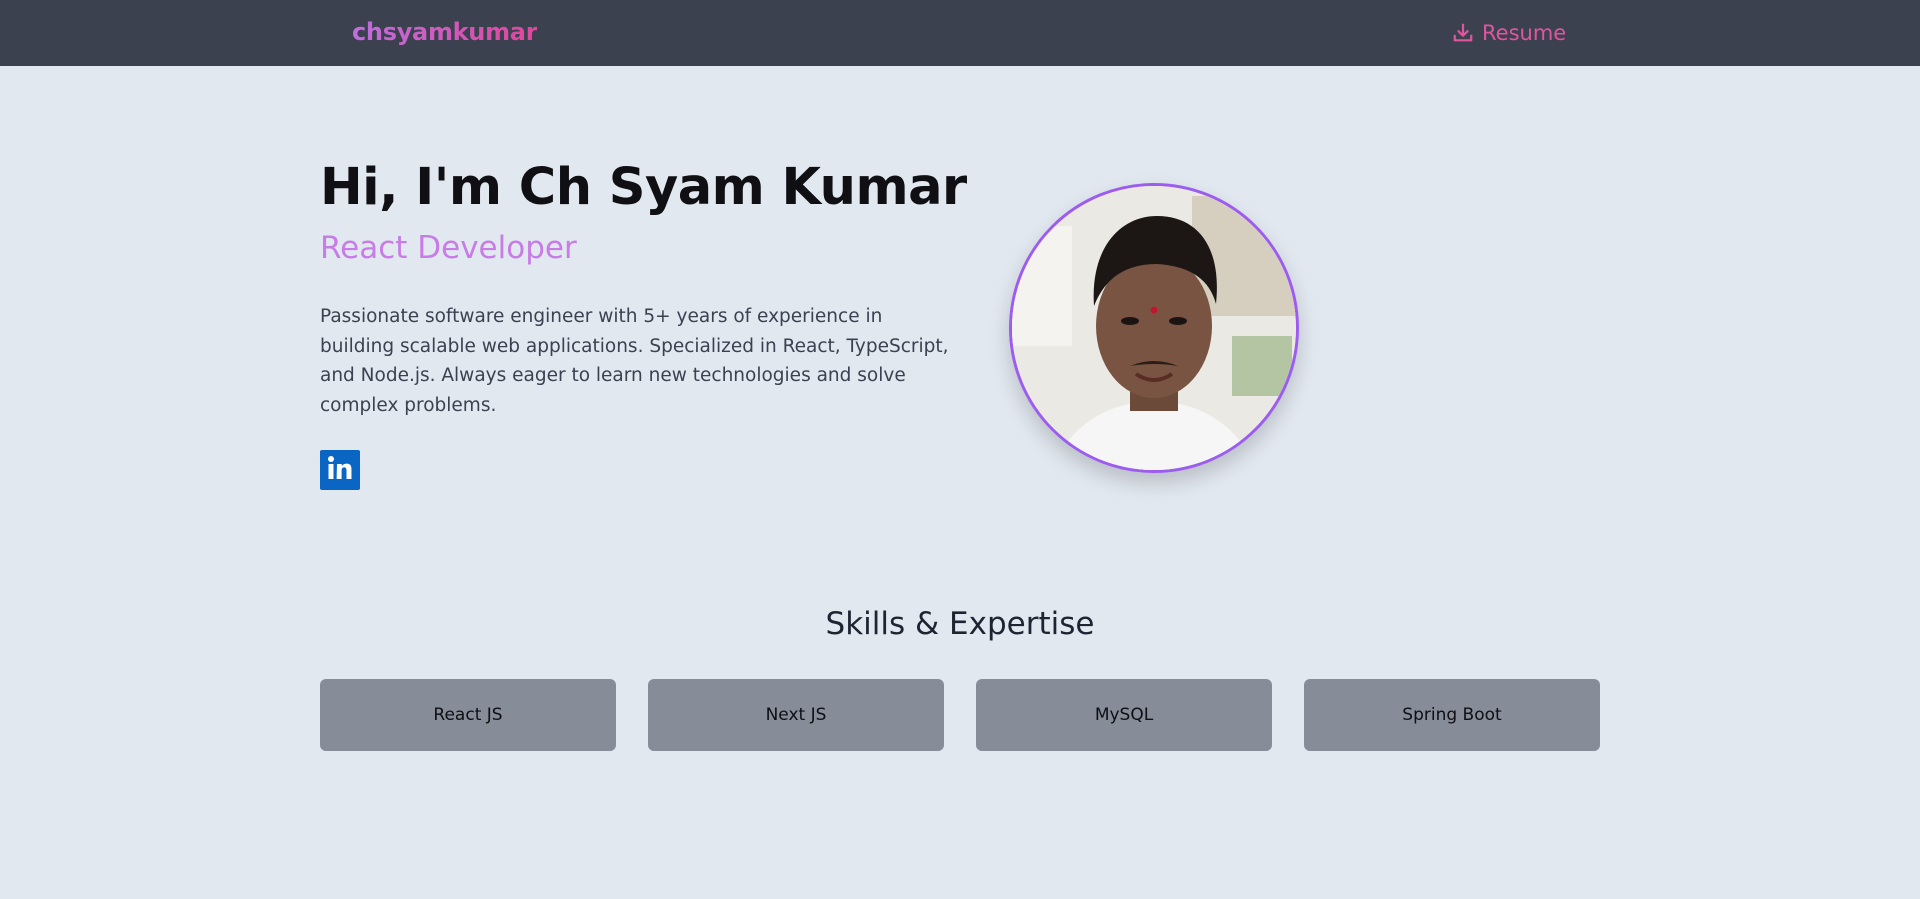 The width and height of the screenshot is (1920, 899). I want to click on navbar: chsyamkumar Resume, so click(960, 33).